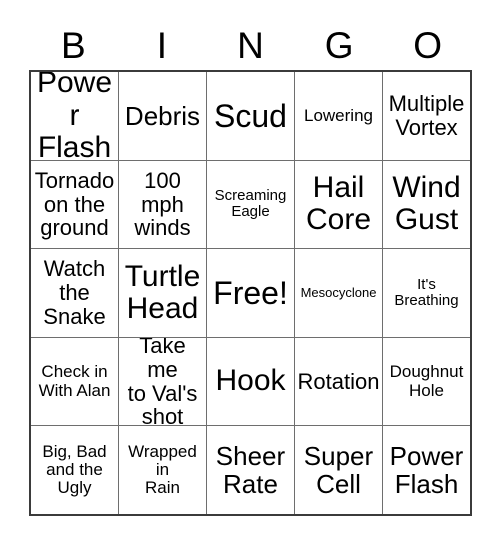  I want to click on bingo-cell: Super Cell, so click(338, 470).